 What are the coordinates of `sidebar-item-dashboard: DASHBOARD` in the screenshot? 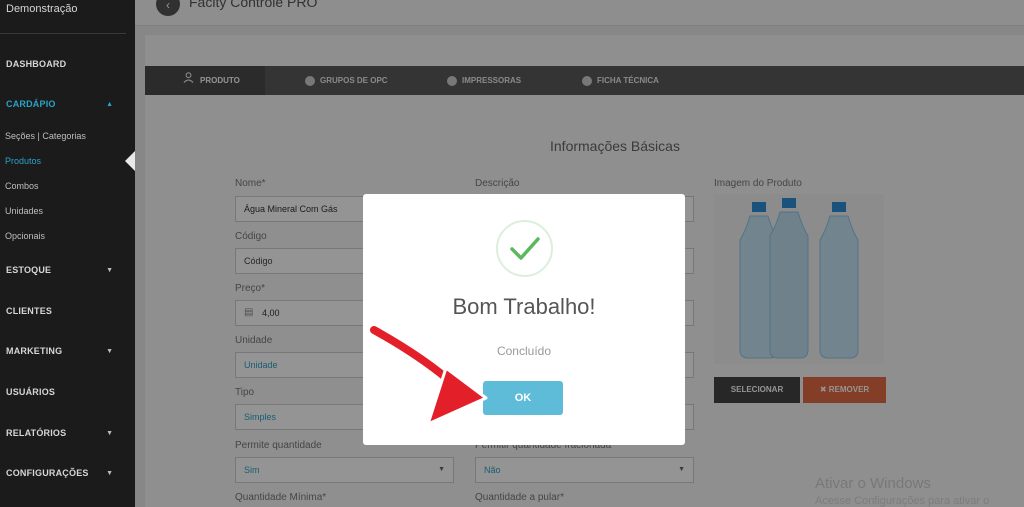 It's located at (36, 64).